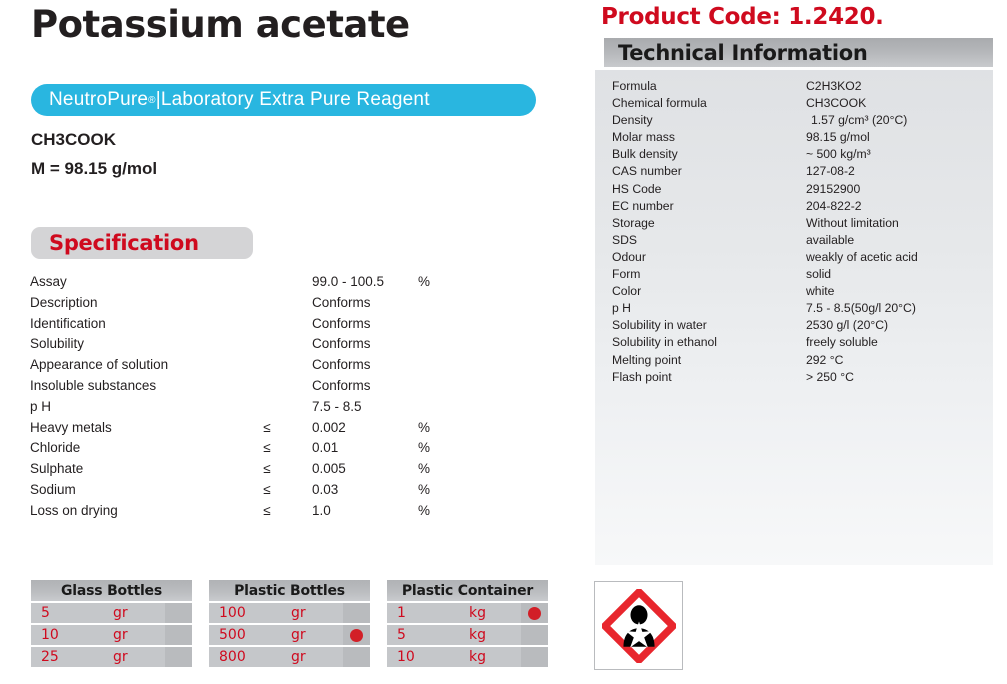 The height and width of the screenshot is (684, 1007). What do you see at coordinates (643, 137) in the screenshot?
I see `technical-information-row-label: Molar mass` at bounding box center [643, 137].